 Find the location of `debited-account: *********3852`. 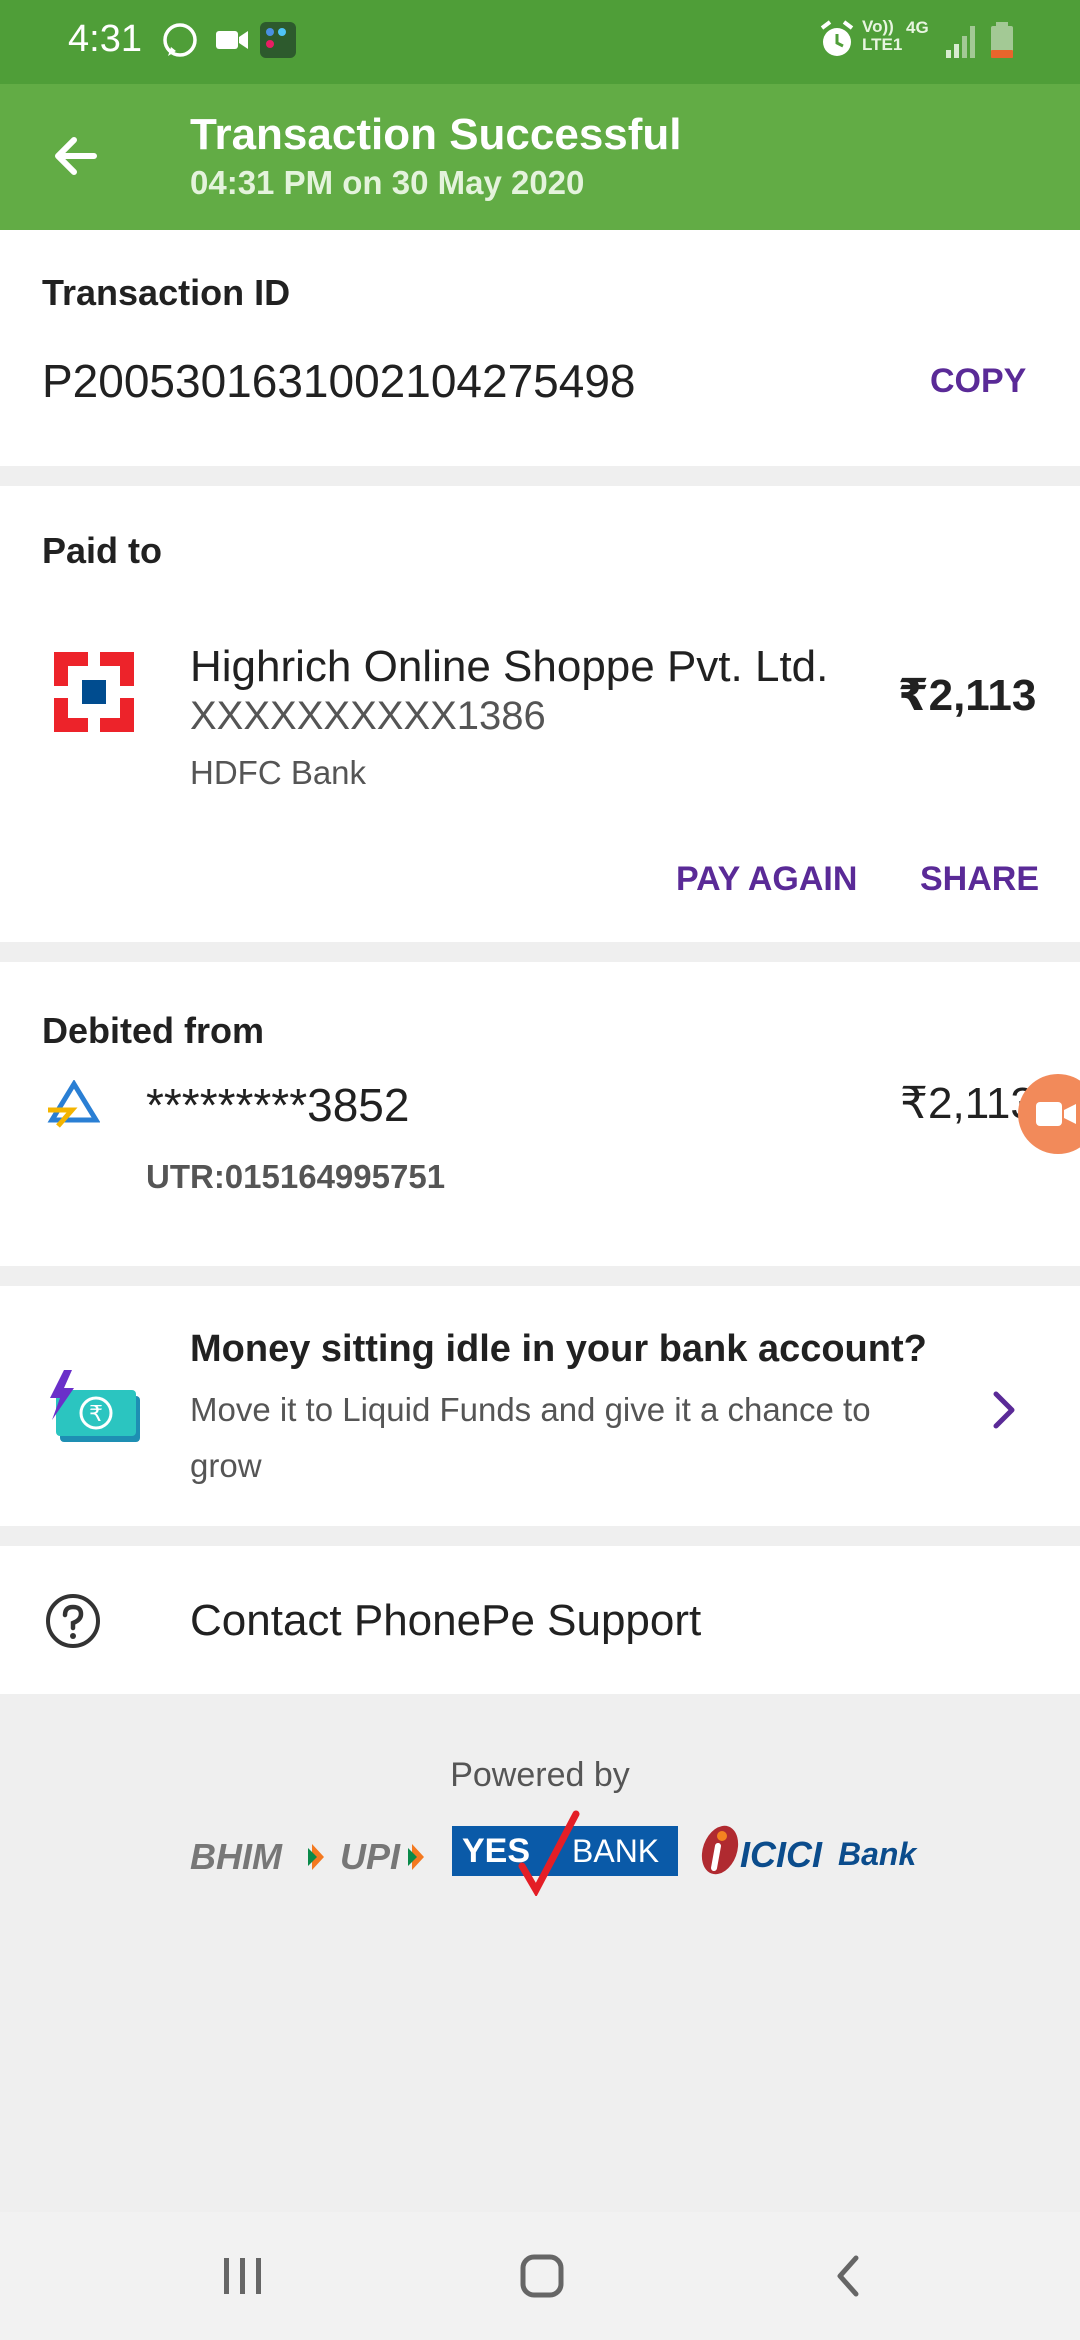

debited-account: *********3852 is located at coordinates (278, 1105).